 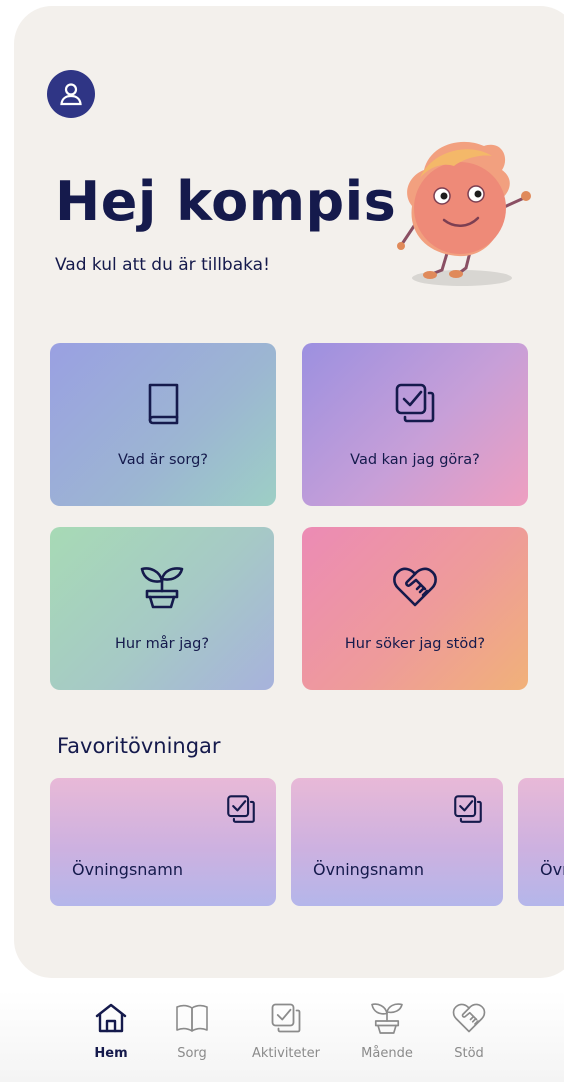 What do you see at coordinates (226, 201) in the screenshot?
I see `greeting-title: Hej kompis` at bounding box center [226, 201].